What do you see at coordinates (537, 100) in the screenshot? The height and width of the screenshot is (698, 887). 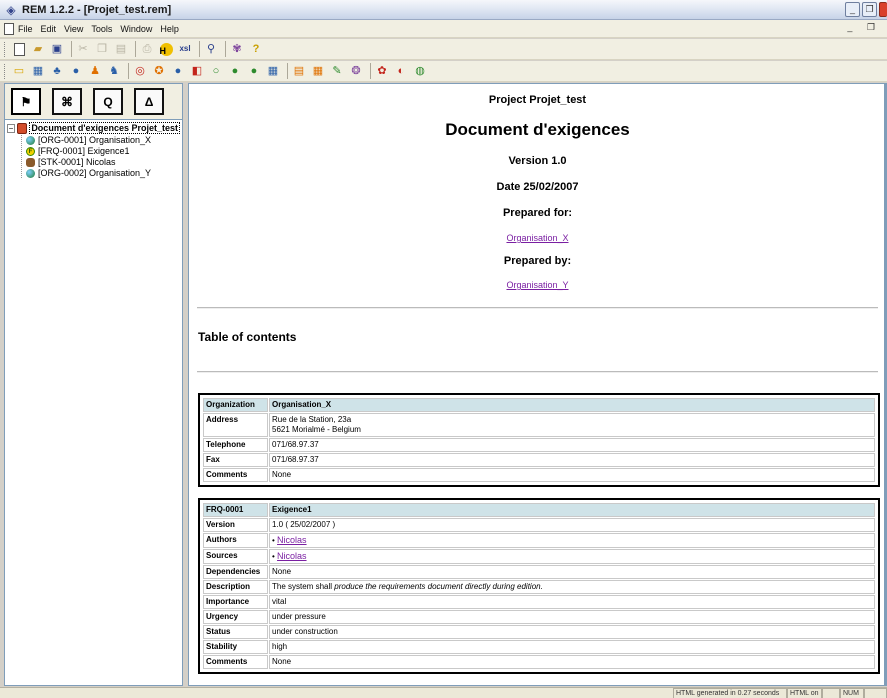 I see `project-line: Project Projet_test` at bounding box center [537, 100].